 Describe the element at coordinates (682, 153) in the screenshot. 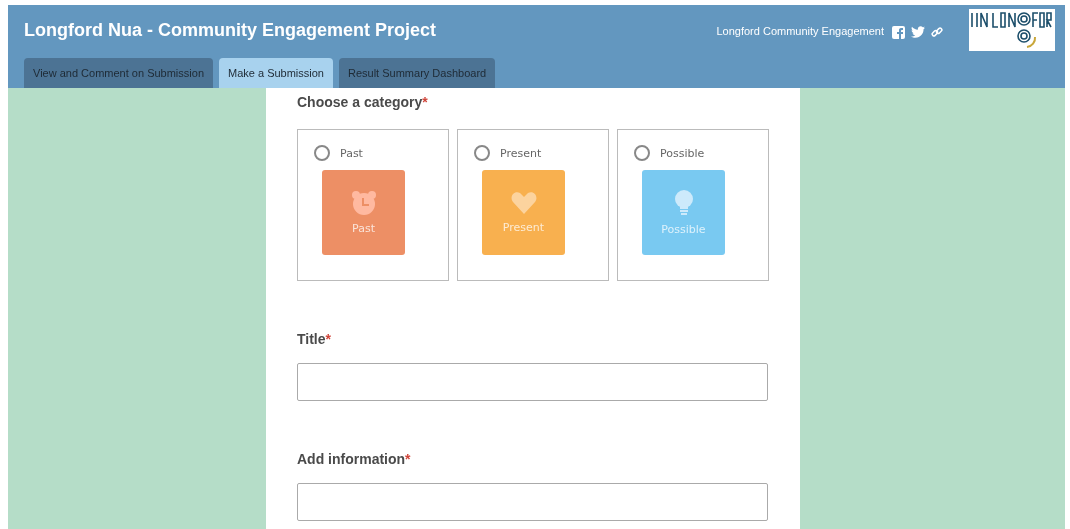

I see `option-label: Possible` at that location.